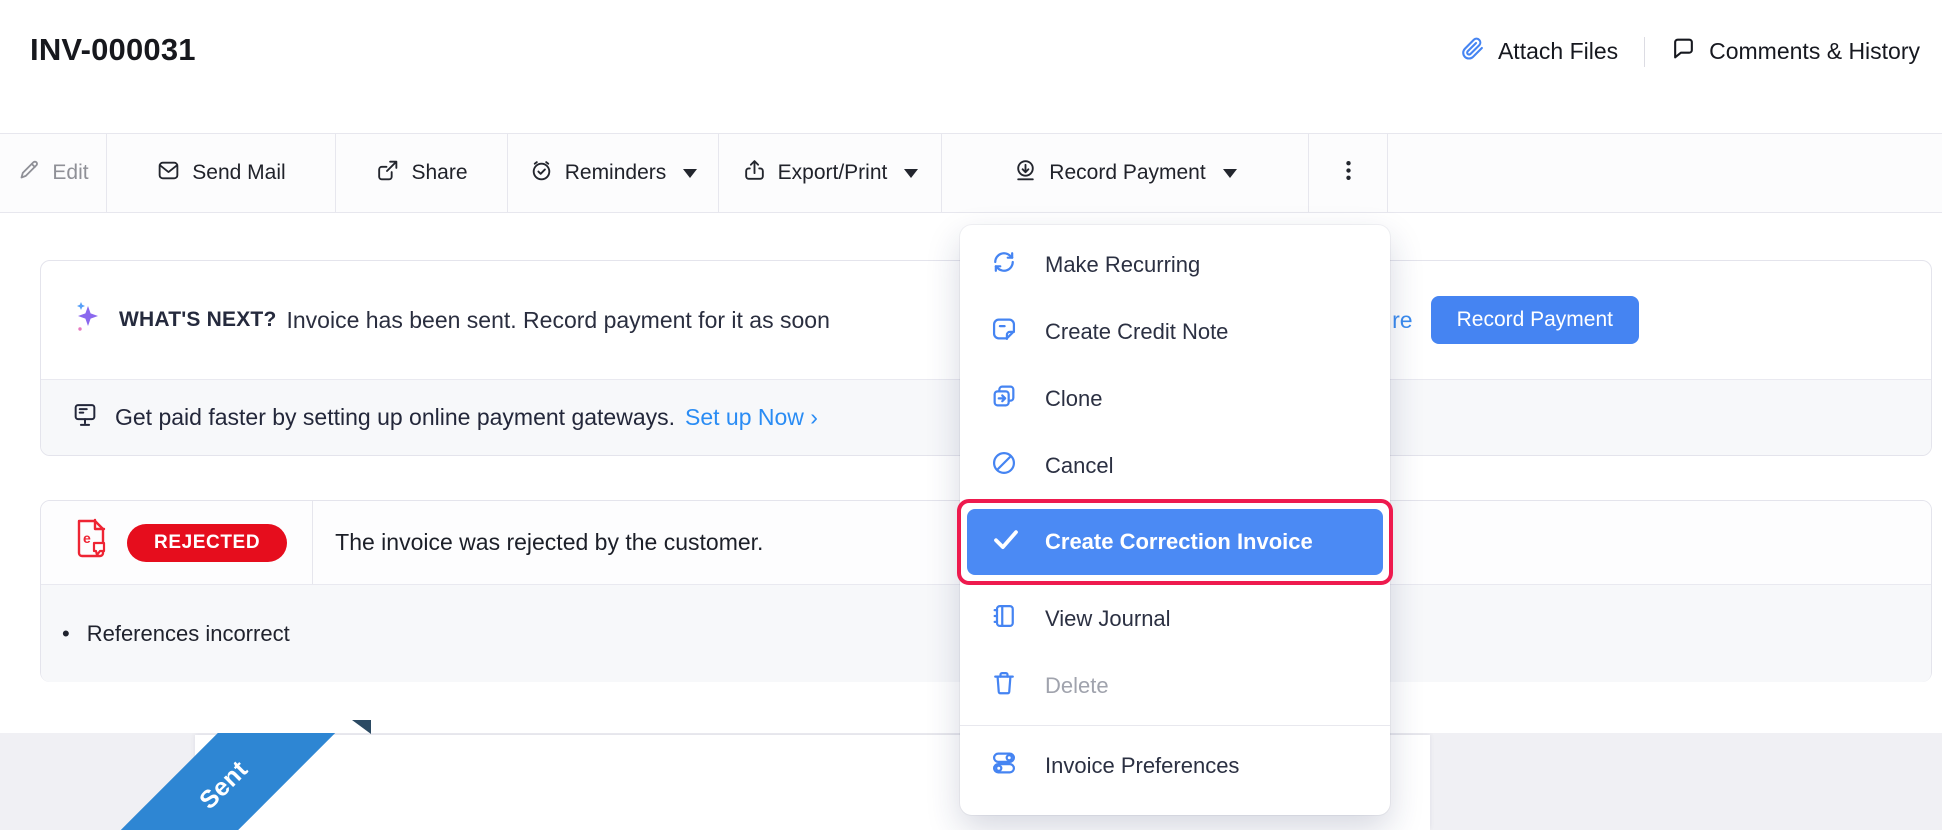 Image resolution: width=1942 pixels, height=830 pixels. What do you see at coordinates (541, 173) in the screenshot?
I see `alarm-check-icon` at bounding box center [541, 173].